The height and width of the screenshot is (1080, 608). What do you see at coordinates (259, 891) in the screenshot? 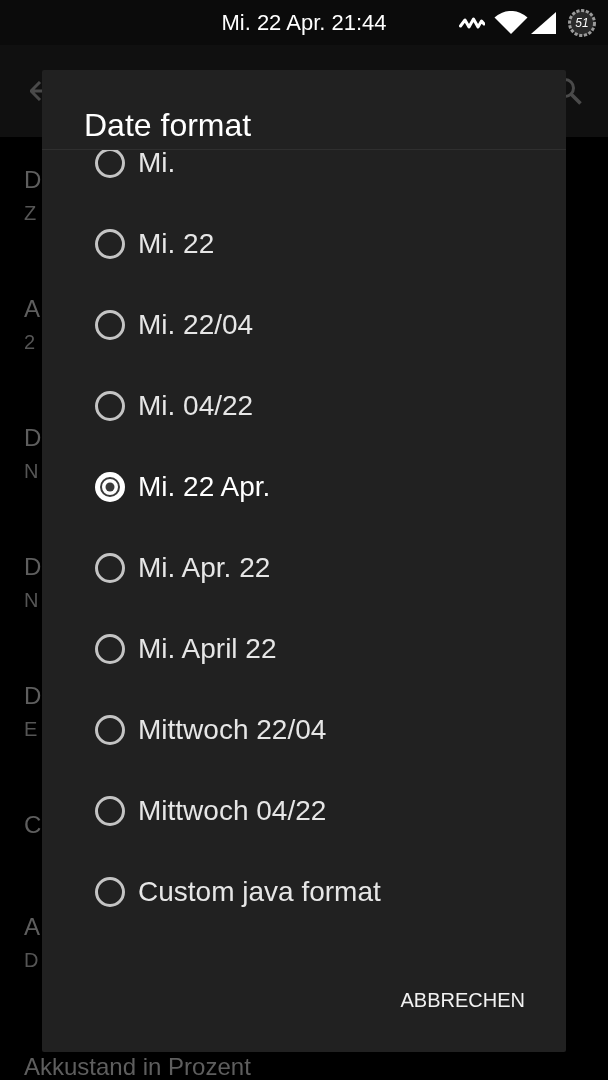
I see `option-label: Custom java format` at bounding box center [259, 891].